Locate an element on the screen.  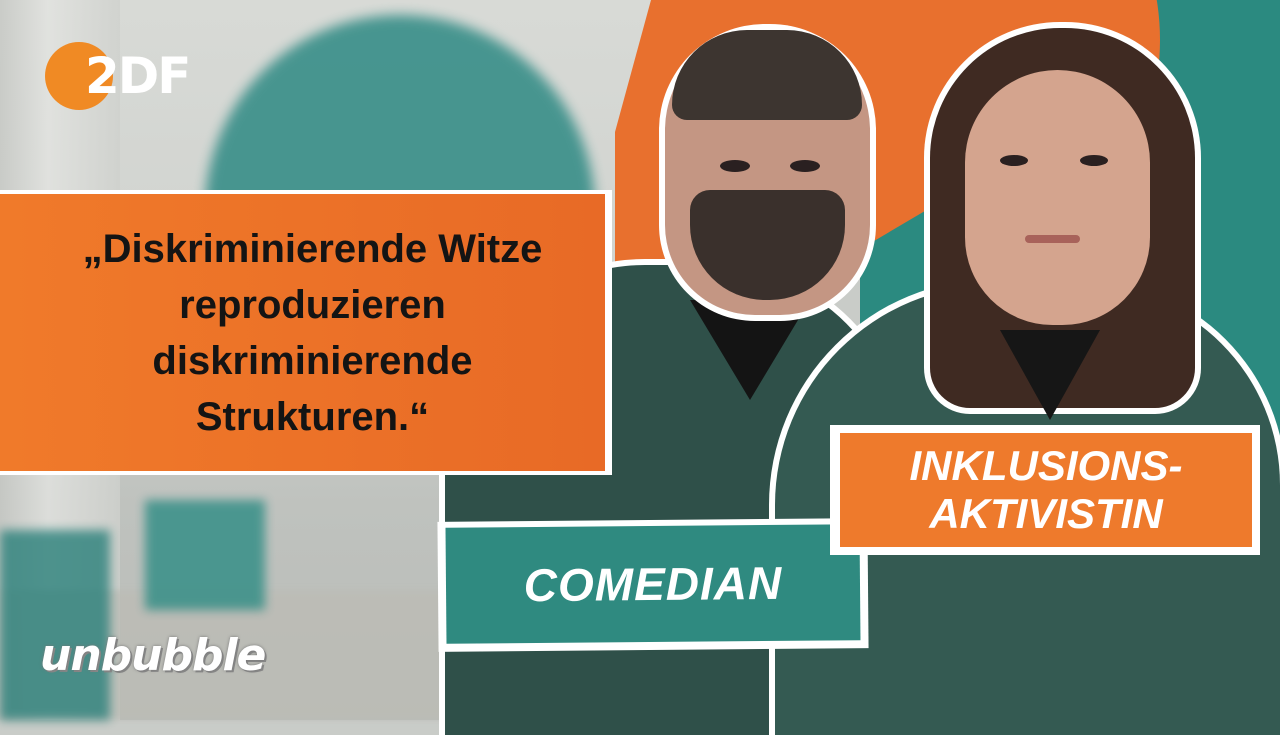
activist-label-line1: INKLUSIONS- is located at coordinates (1046, 465).